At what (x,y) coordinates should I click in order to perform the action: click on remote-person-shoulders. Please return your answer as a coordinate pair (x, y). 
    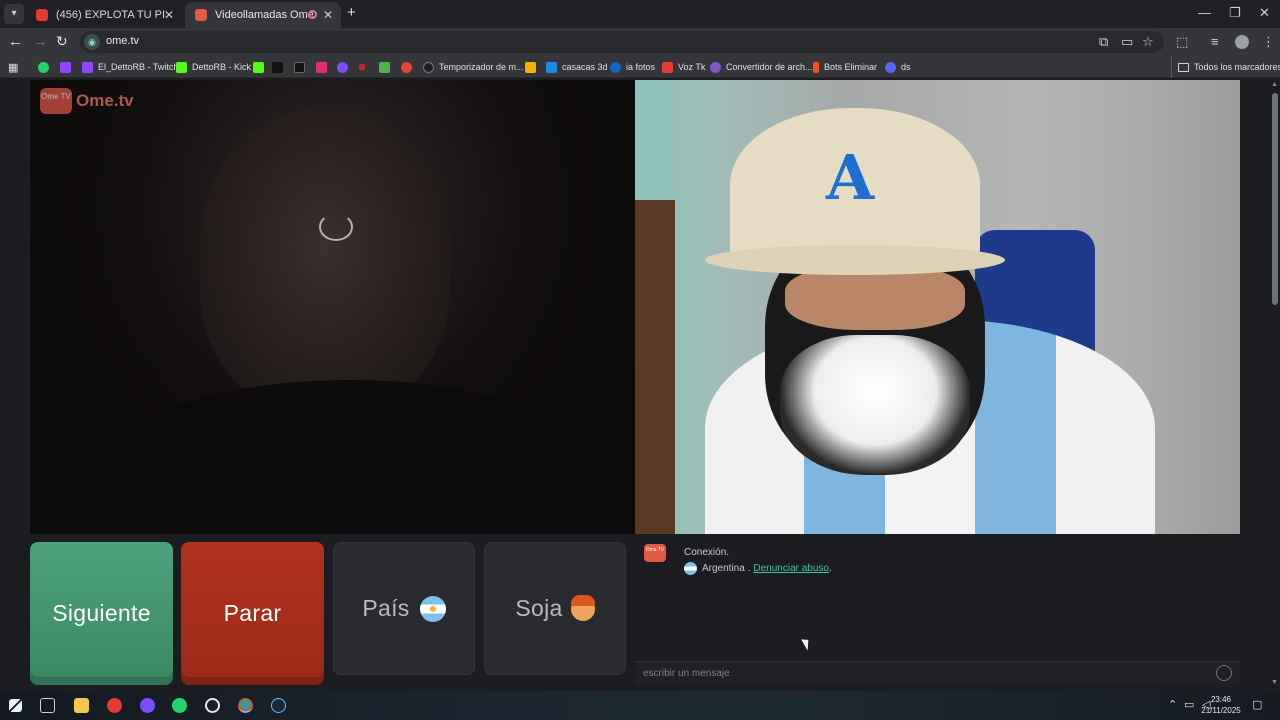
    Looking at the image, I should click on (350, 457).